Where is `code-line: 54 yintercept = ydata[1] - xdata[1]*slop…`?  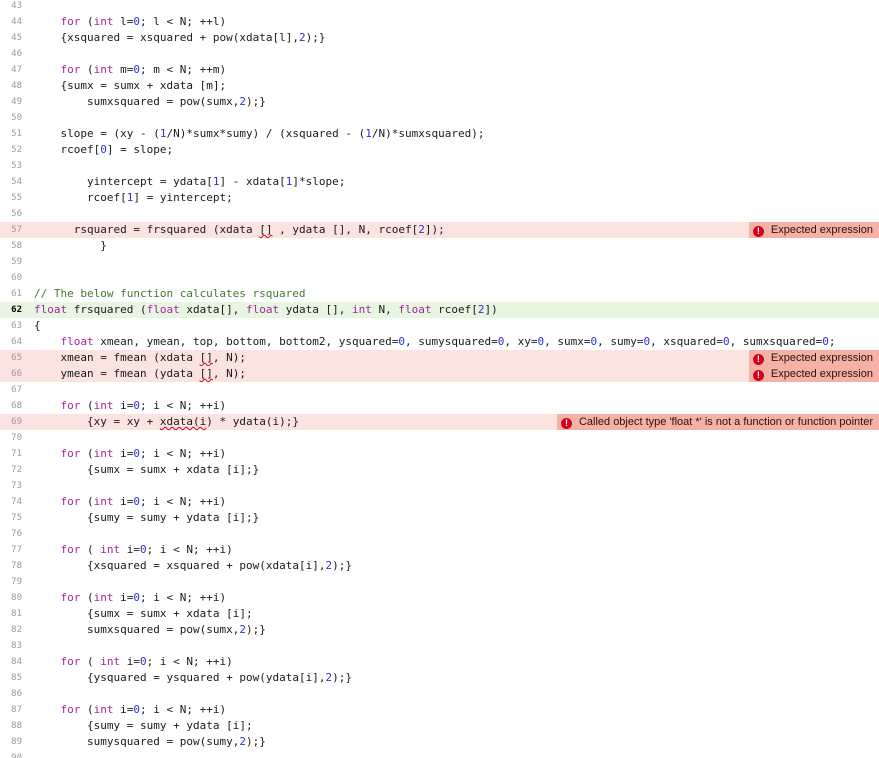 code-line: 54 yintercept = ydata[1] - xdata[1]*slop… is located at coordinates (439, 182).